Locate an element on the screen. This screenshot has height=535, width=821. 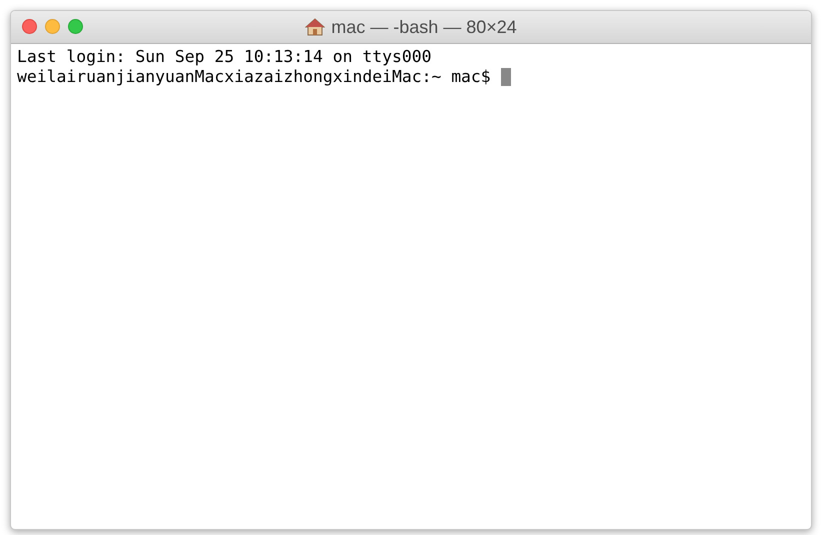
zoom-button is located at coordinates (75, 26).